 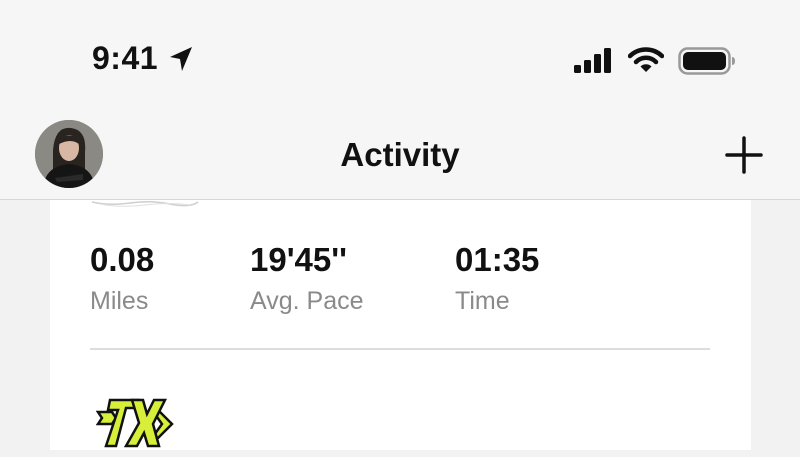 I want to click on page-title: Activity, so click(x=400, y=154).